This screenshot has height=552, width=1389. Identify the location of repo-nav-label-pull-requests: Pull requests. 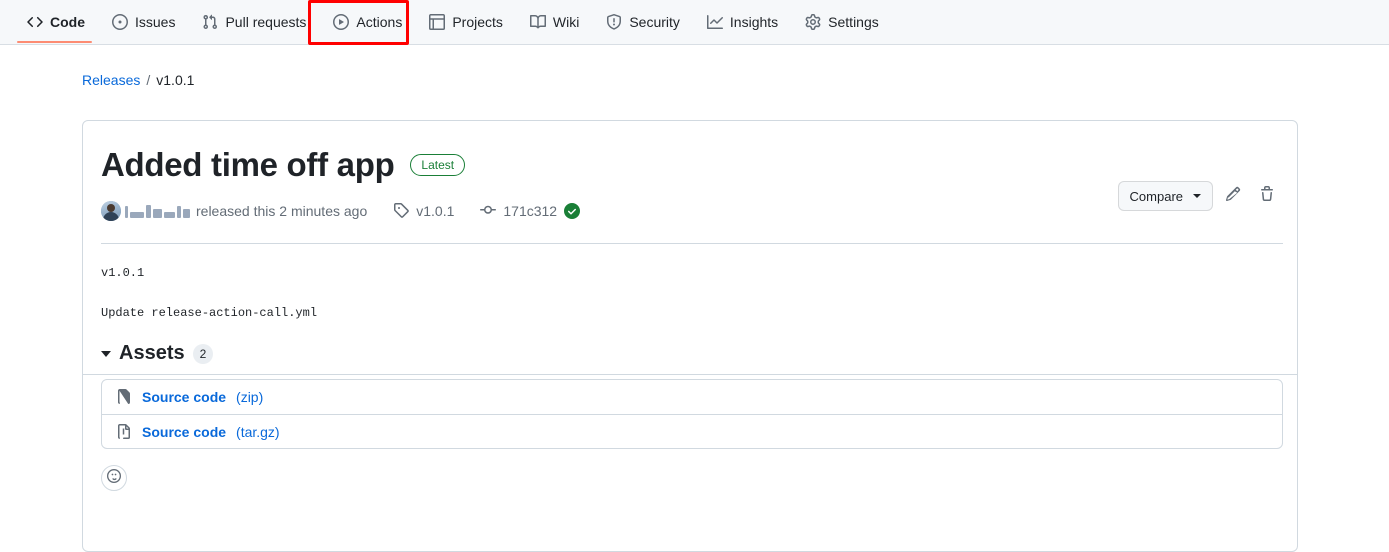
(266, 22).